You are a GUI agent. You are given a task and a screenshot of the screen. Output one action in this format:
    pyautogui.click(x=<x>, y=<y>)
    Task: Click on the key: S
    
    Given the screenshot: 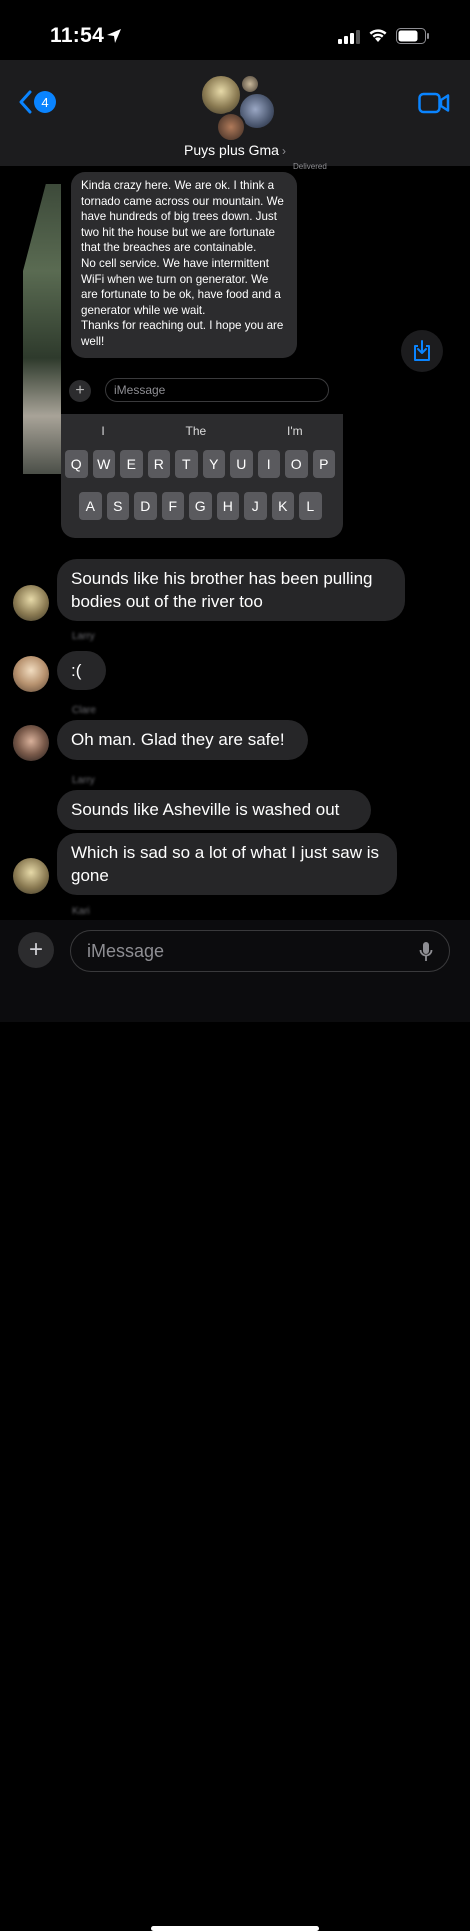 What is the action you would take?
    pyautogui.click(x=117, y=506)
    